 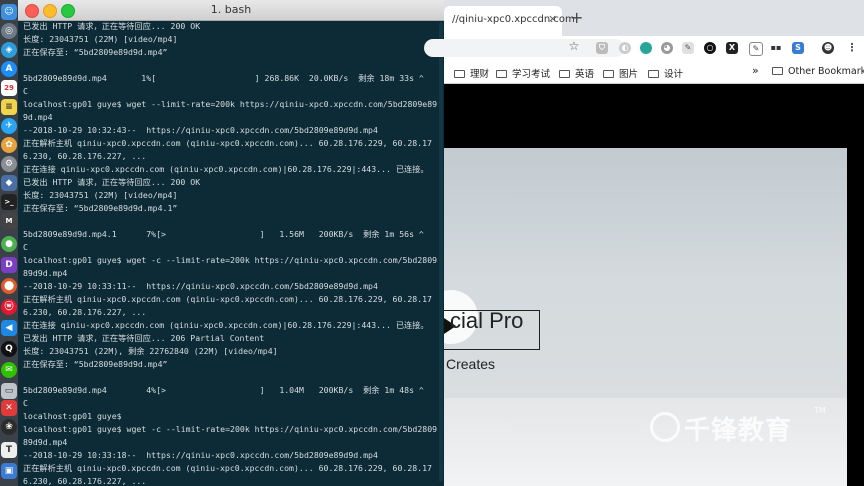 What do you see at coordinates (9, 202) in the screenshot?
I see `terminal-icon: >_` at bounding box center [9, 202].